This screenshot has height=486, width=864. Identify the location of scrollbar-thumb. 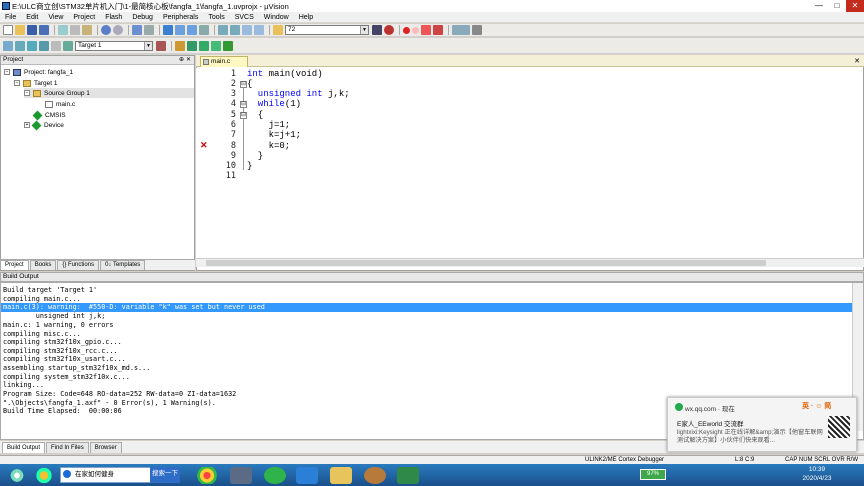
(486, 263).